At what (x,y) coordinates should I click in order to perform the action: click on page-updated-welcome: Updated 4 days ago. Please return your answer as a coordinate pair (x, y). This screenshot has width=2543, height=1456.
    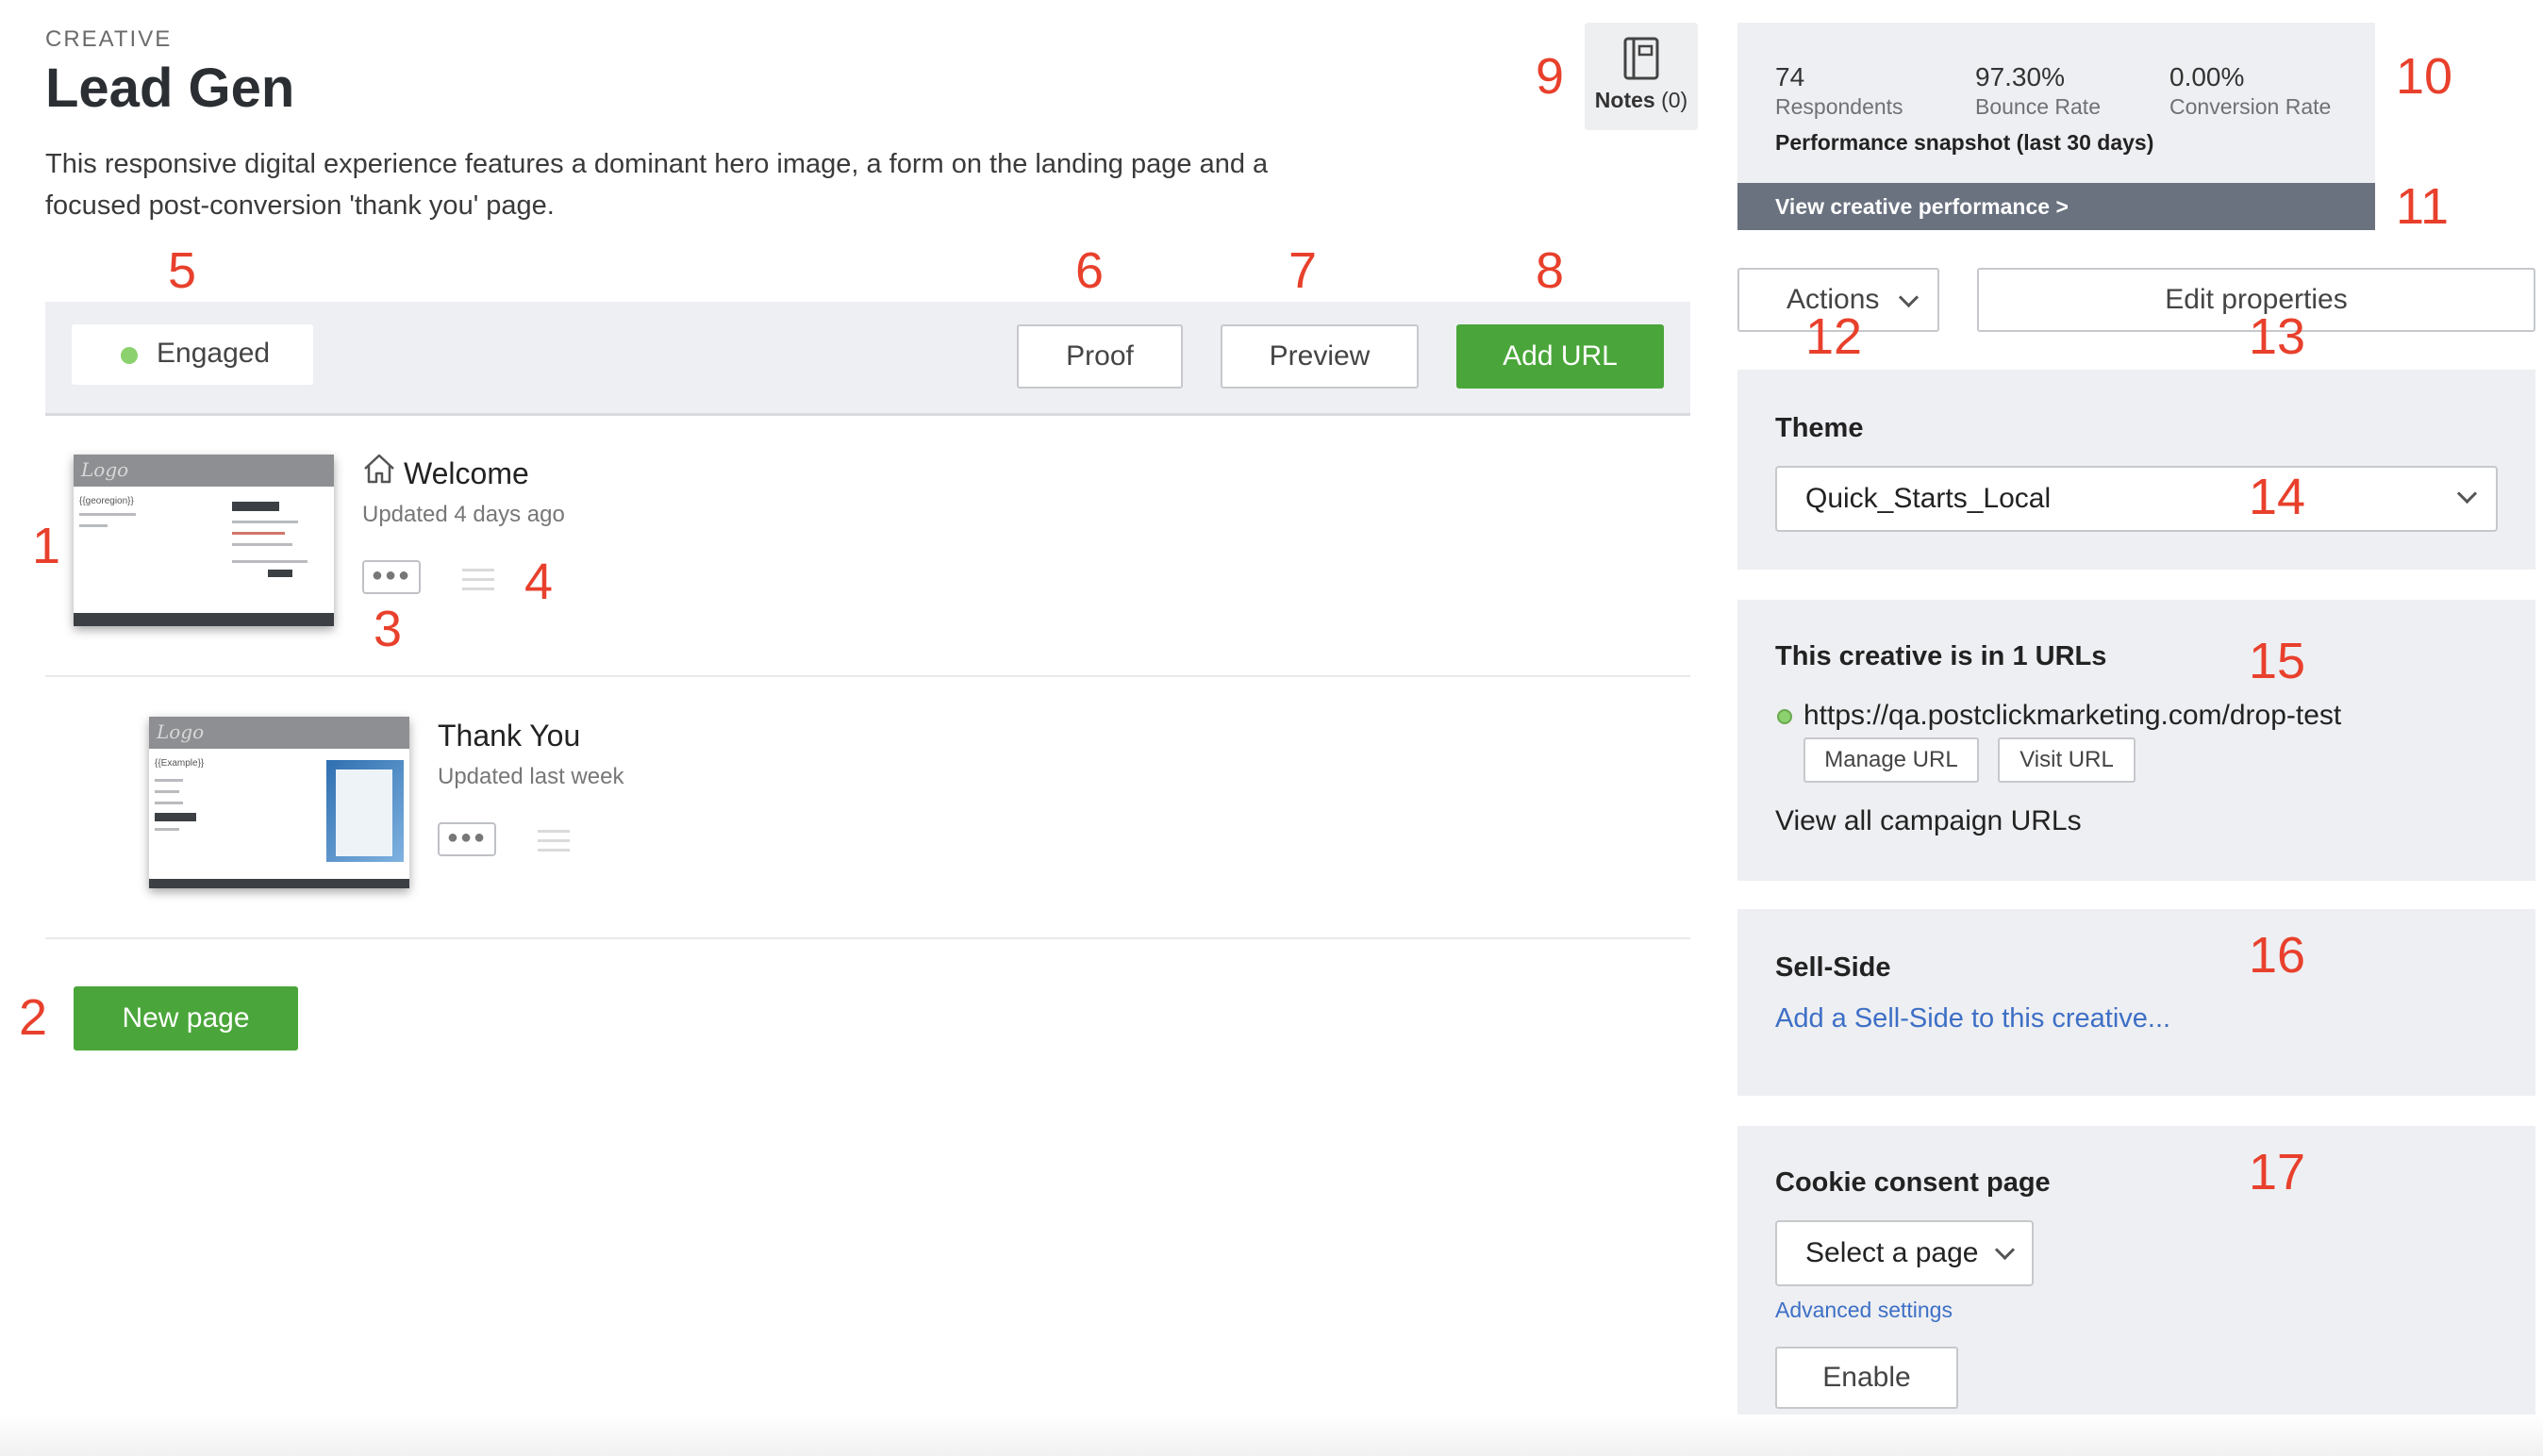
    Looking at the image, I should click on (464, 514).